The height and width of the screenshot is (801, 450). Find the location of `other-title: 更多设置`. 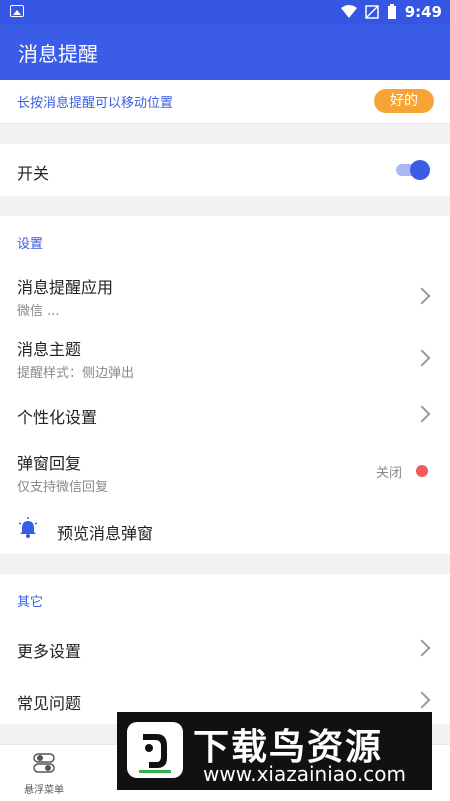

other-title: 更多设置 is located at coordinates (49, 651).